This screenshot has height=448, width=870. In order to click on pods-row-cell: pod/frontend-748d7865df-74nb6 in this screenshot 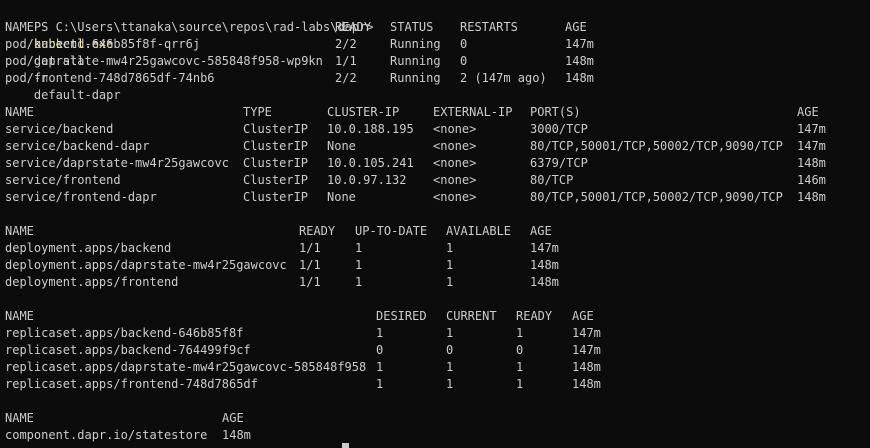, I will do `click(110, 78)`.